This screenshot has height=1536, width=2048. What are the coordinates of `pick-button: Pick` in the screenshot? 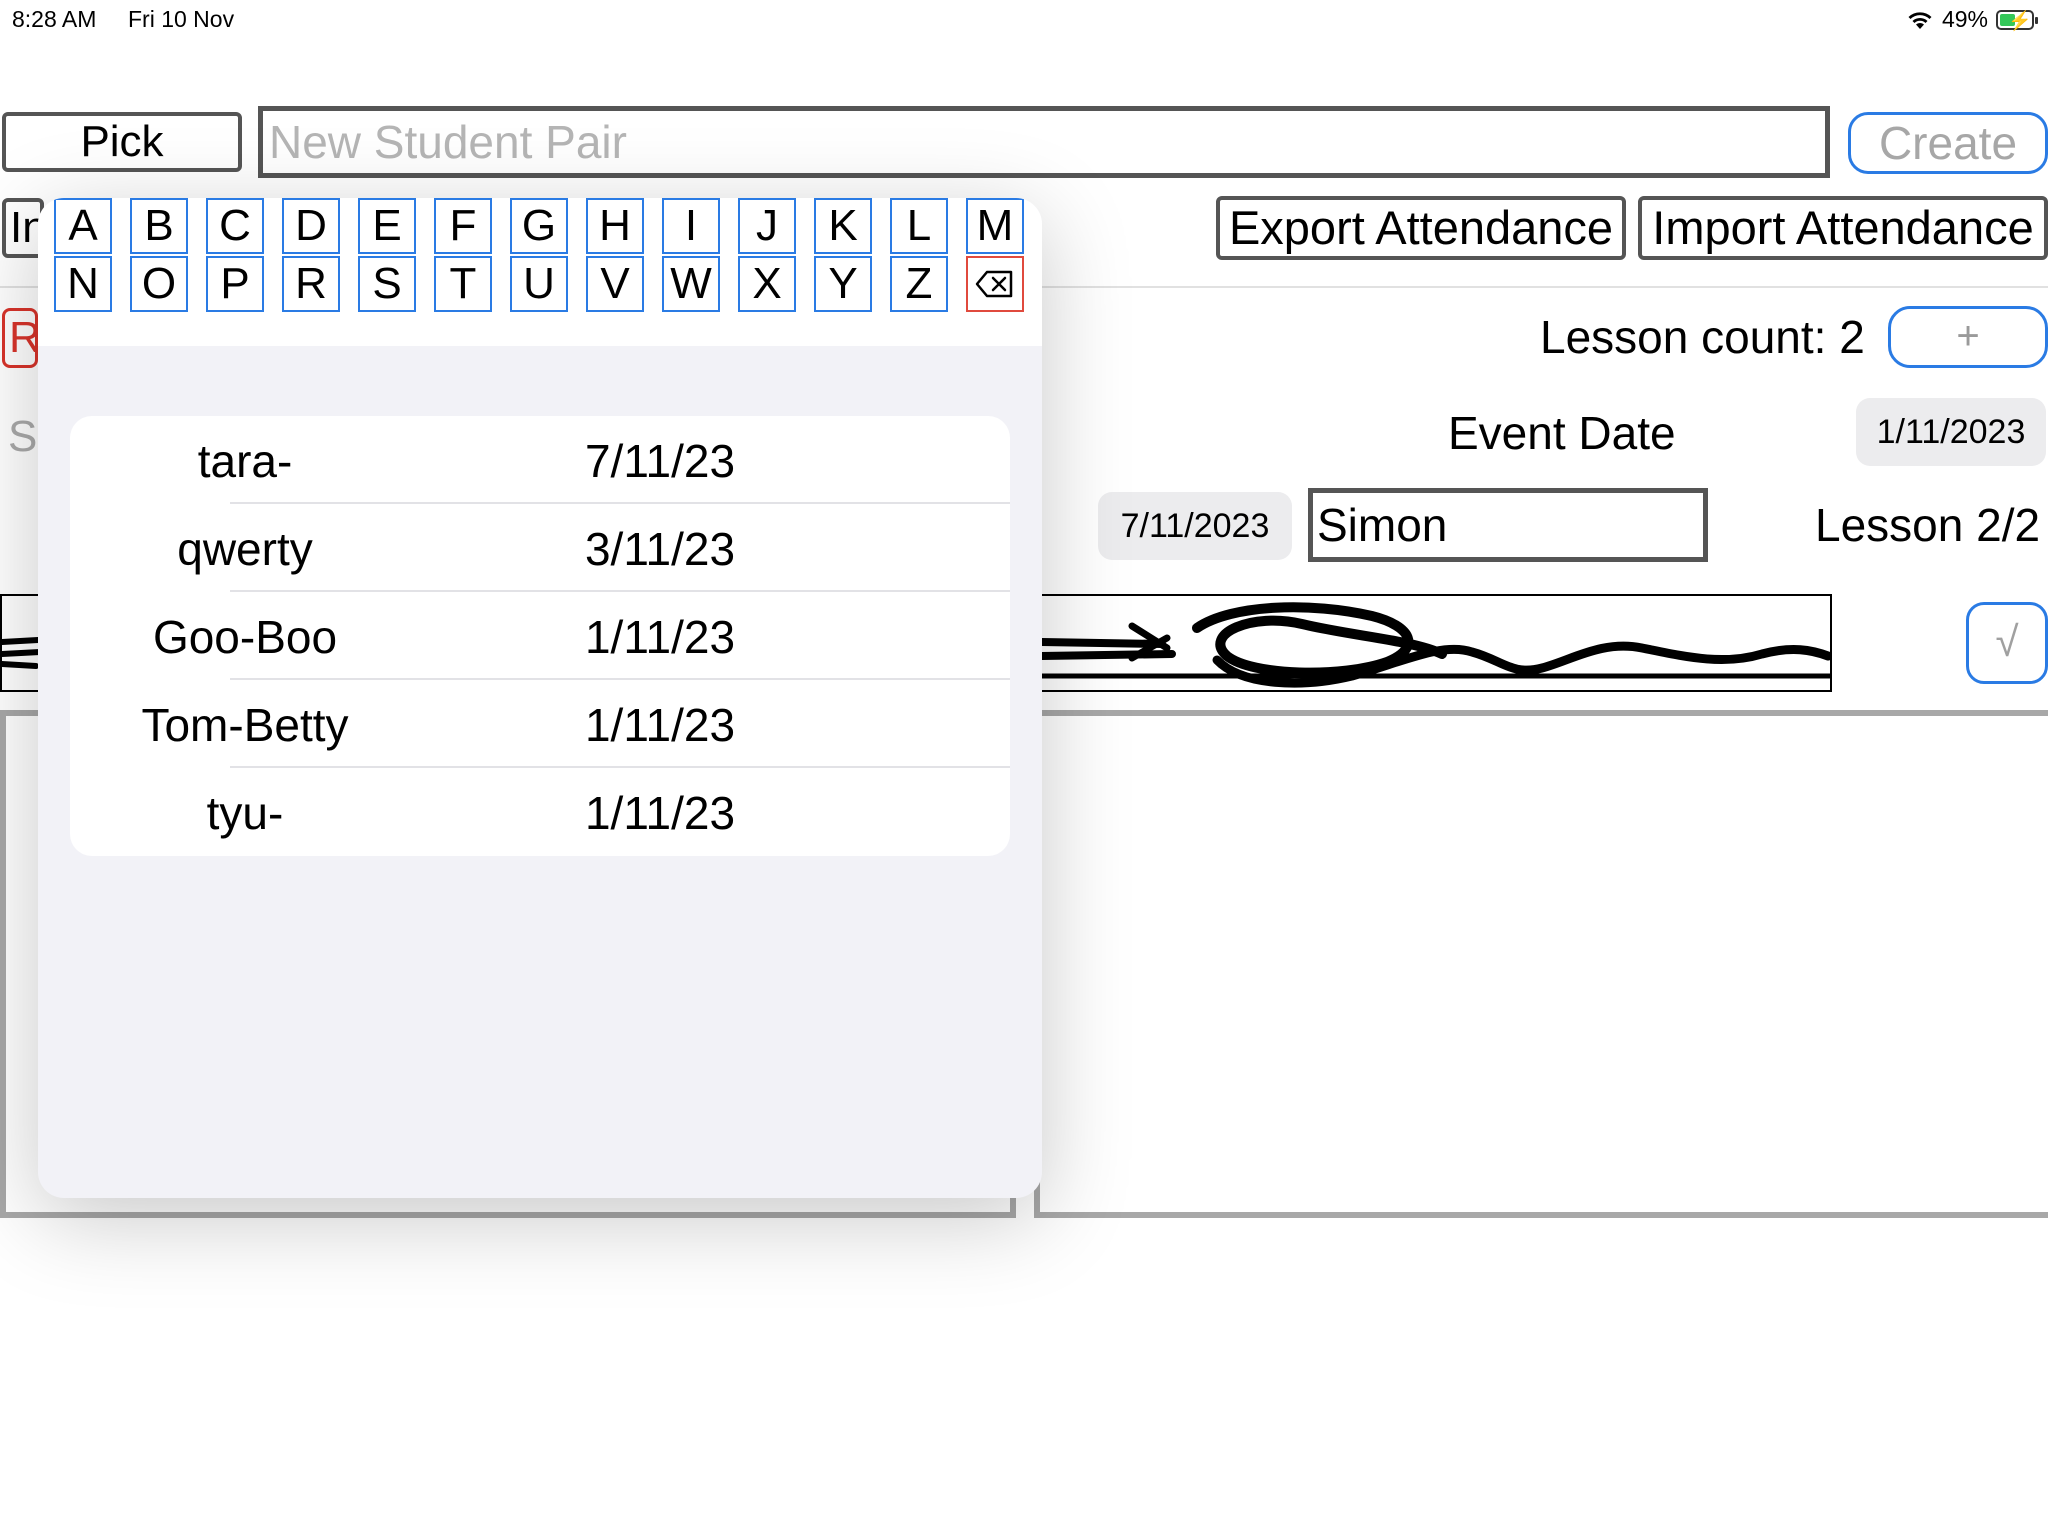 It's located at (122, 142).